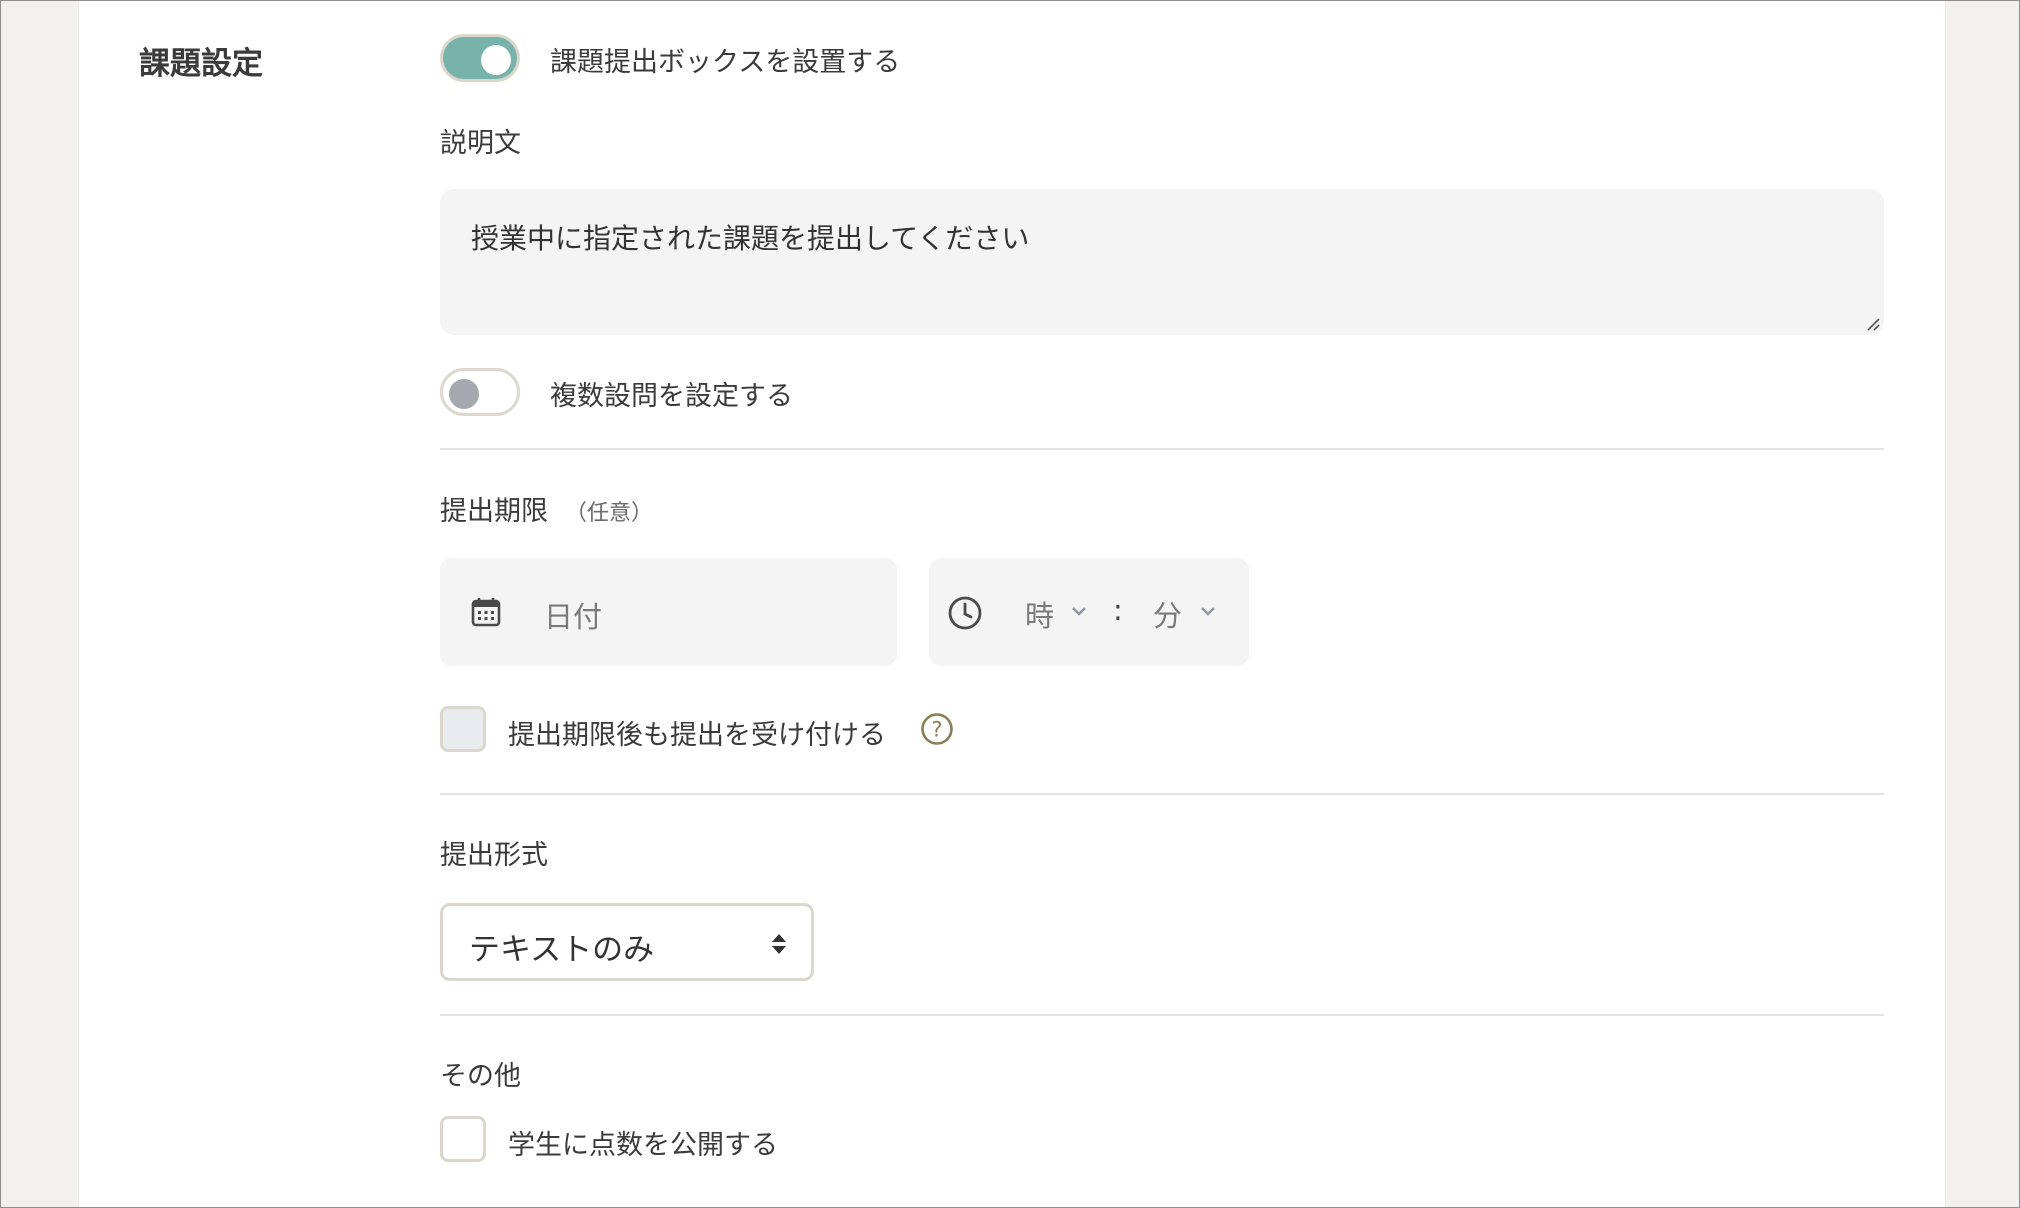 The width and height of the screenshot is (2020, 1208). What do you see at coordinates (573, 617) in the screenshot?
I see `date-placeholder: 日付` at bounding box center [573, 617].